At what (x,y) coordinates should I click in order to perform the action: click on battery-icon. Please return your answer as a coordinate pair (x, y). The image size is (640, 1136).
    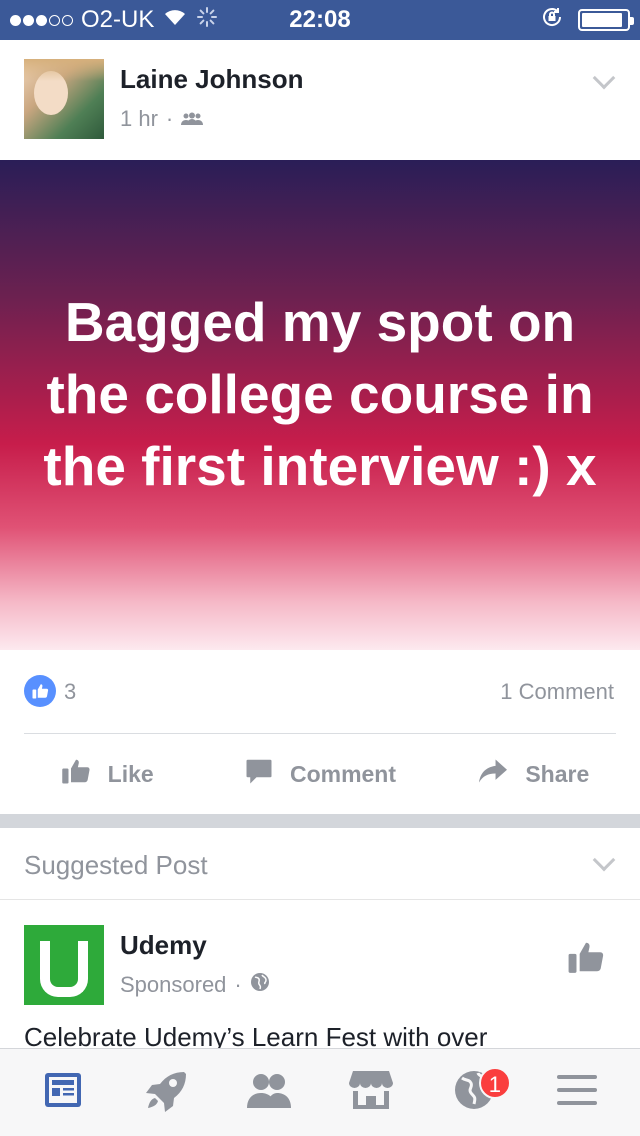
    Looking at the image, I should click on (606, 20).